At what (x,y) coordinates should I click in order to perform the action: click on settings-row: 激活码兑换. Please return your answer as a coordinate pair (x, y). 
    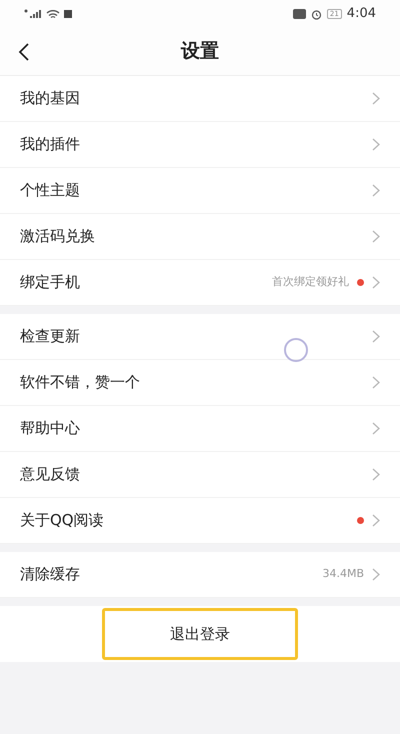
    Looking at the image, I should click on (200, 237).